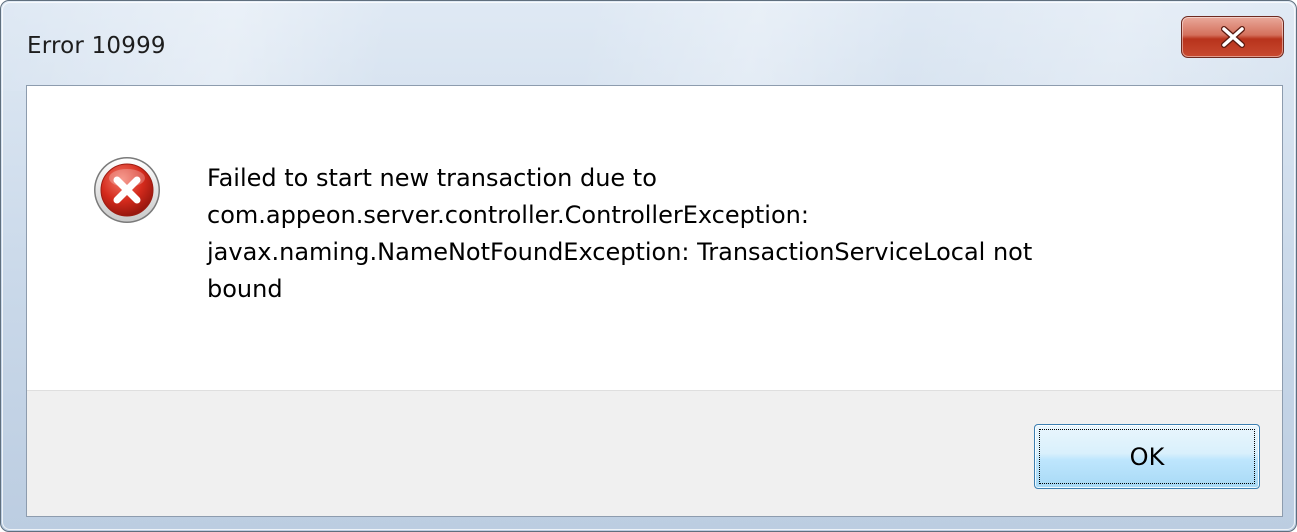 This screenshot has width=1297, height=532. I want to click on ok-button-label: OK, so click(1147, 456).